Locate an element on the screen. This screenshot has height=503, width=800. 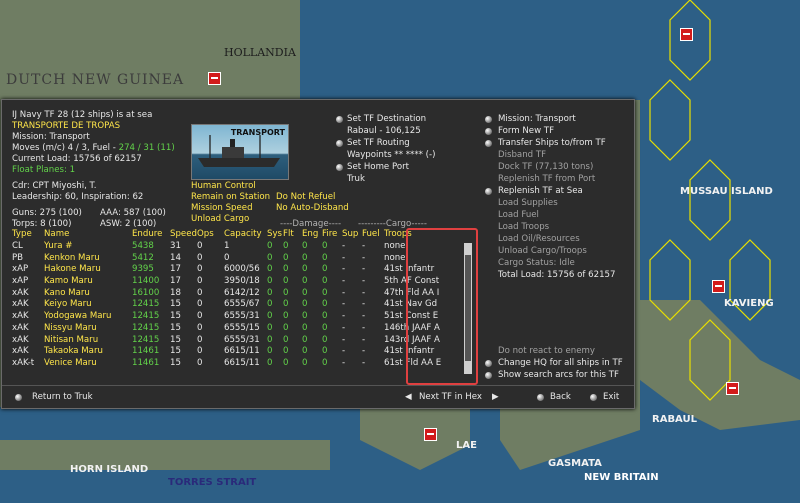
scrollbar-thumb is located at coordinates (468, 308).